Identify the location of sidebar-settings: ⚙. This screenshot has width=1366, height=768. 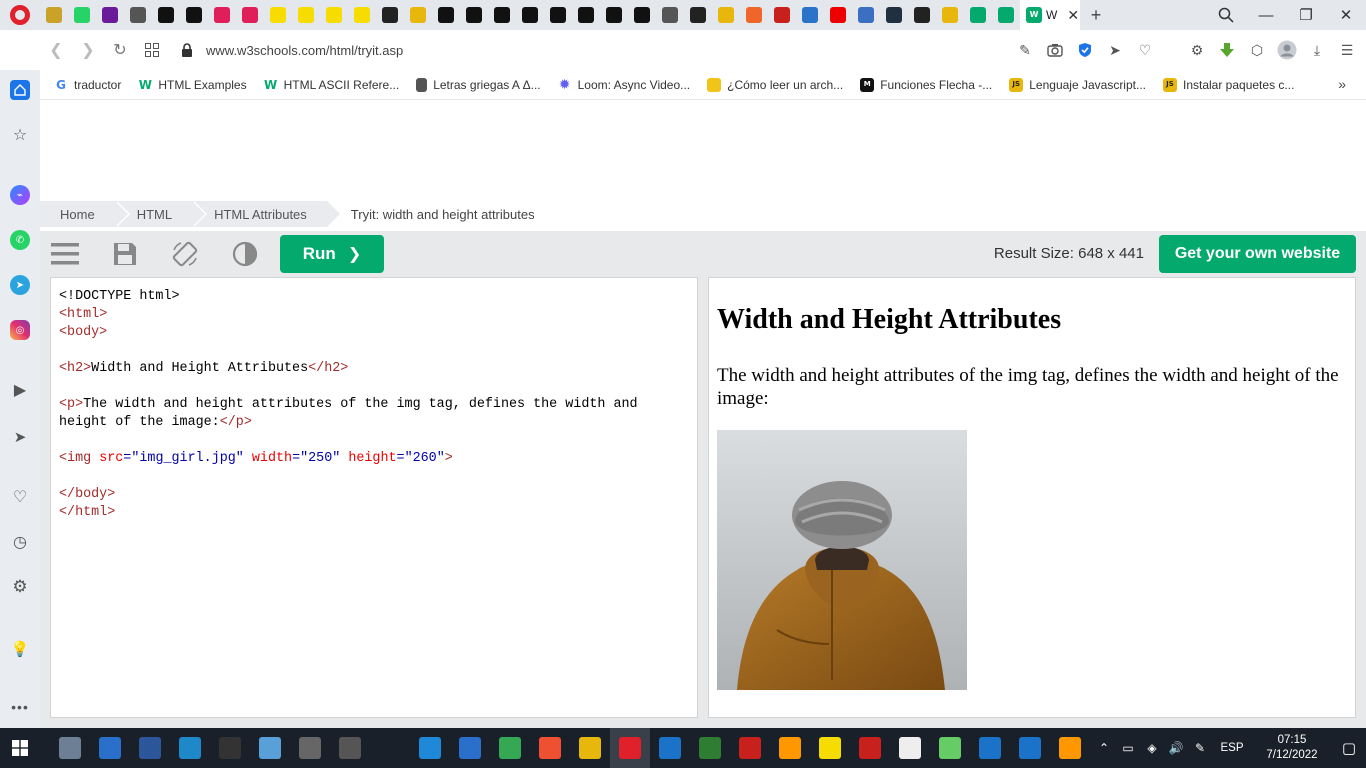
(20, 587).